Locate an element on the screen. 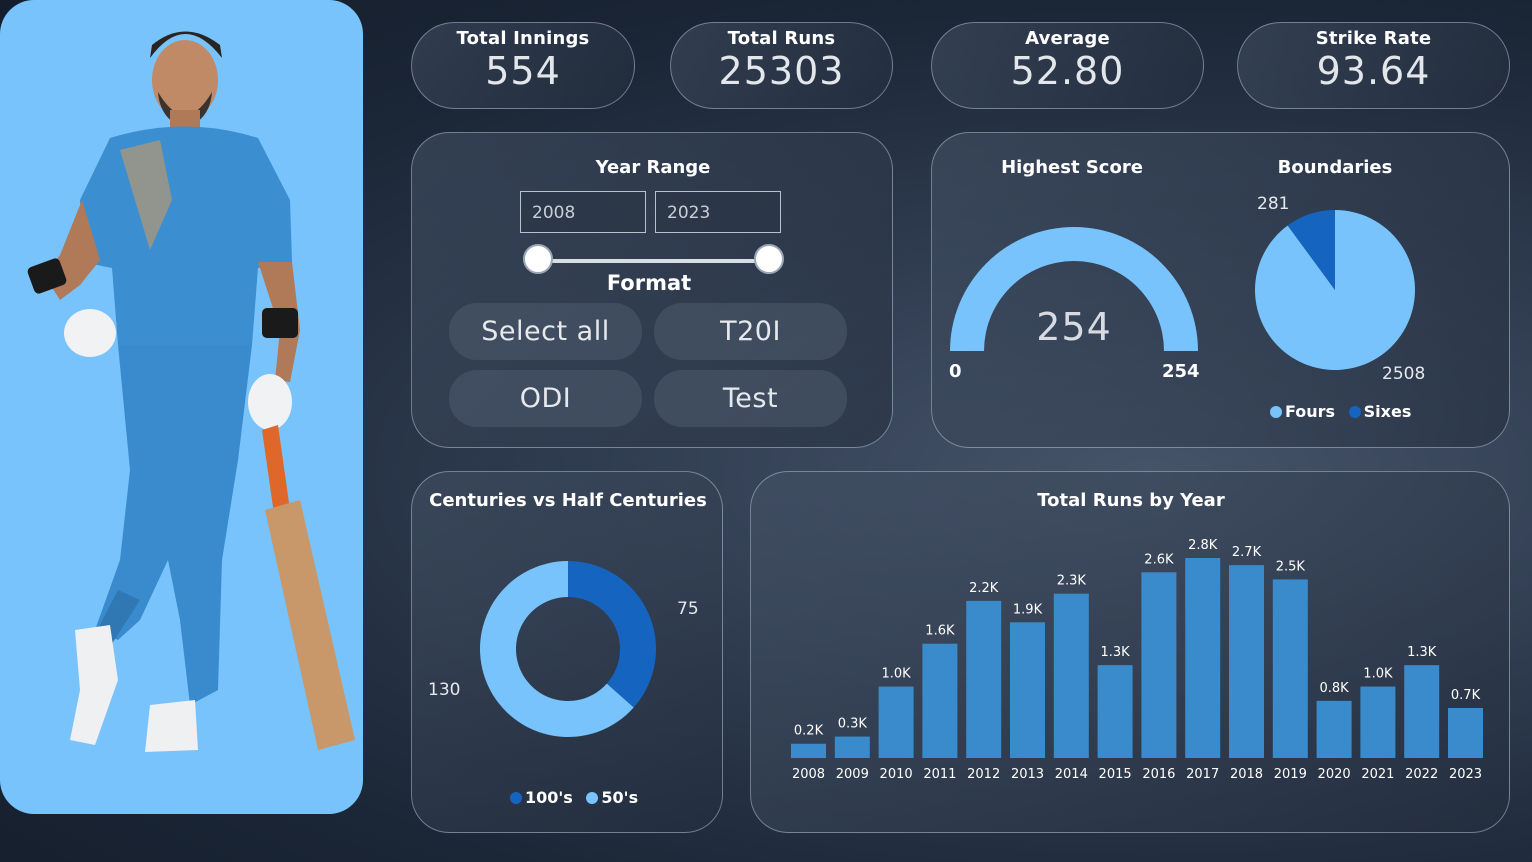 The width and height of the screenshot is (1532, 862). centuries-donut-chart is located at coordinates (568, 649).